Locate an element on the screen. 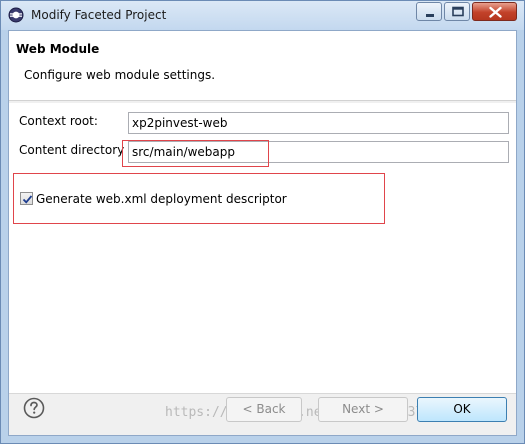  title-bar: Modify Faceted Project is located at coordinates (262, 15).